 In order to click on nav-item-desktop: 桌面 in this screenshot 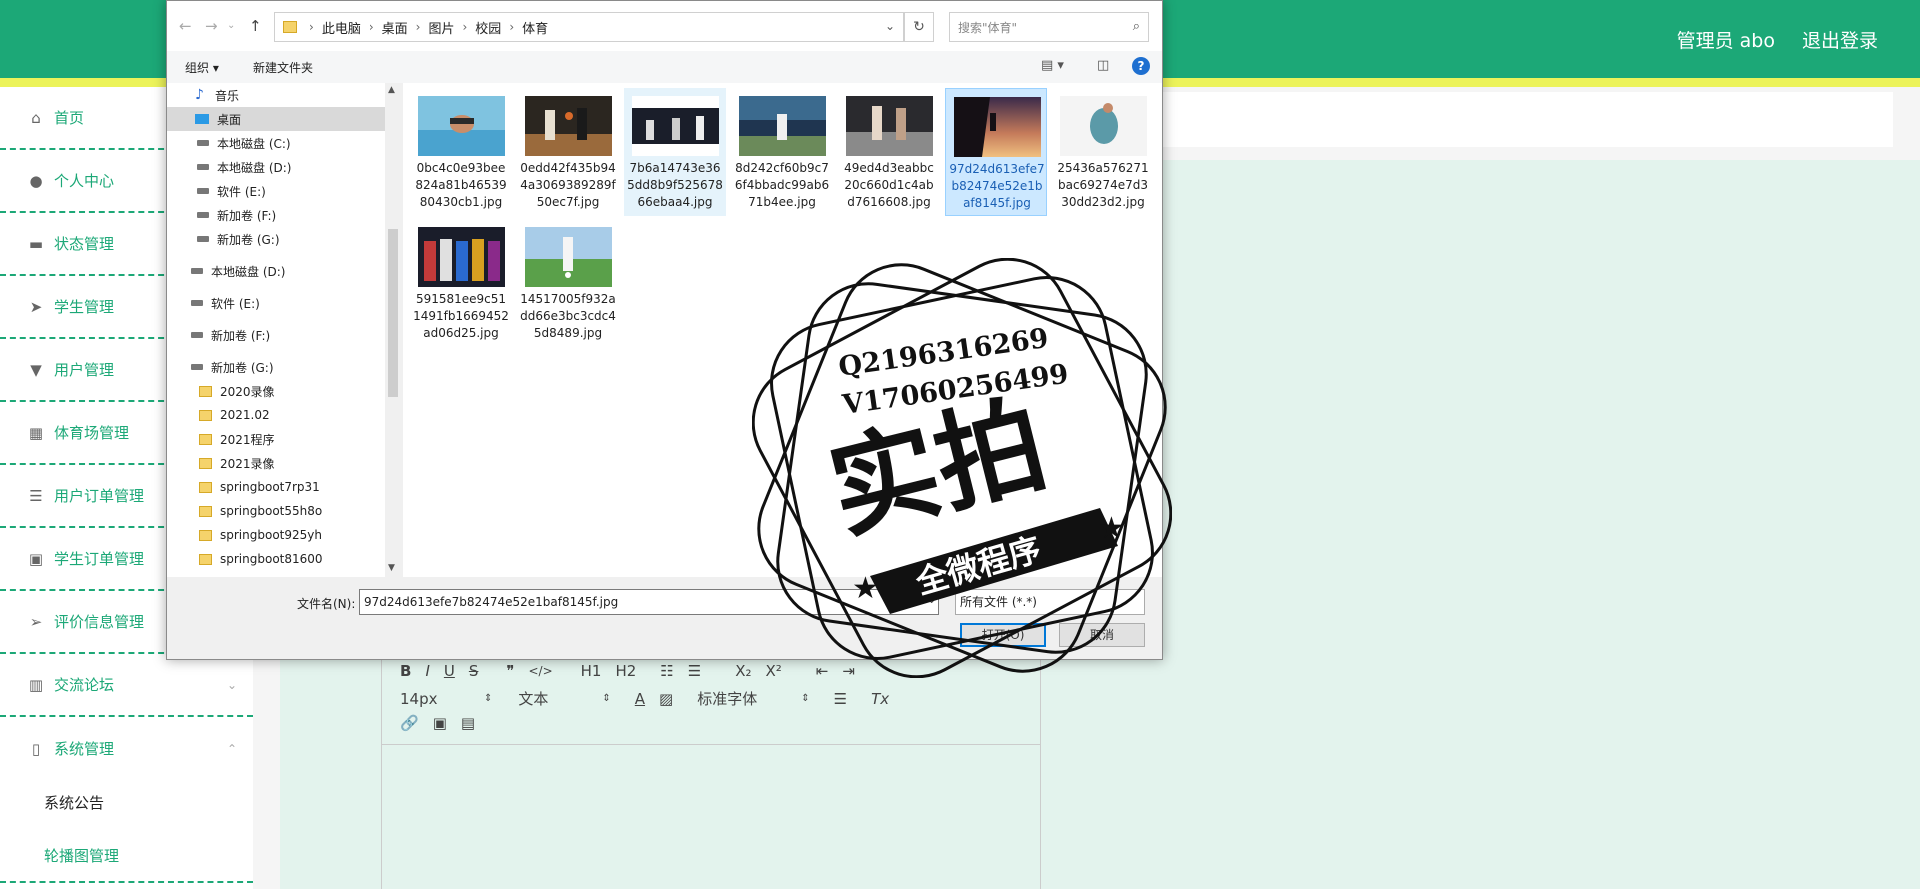, I will do `click(276, 119)`.